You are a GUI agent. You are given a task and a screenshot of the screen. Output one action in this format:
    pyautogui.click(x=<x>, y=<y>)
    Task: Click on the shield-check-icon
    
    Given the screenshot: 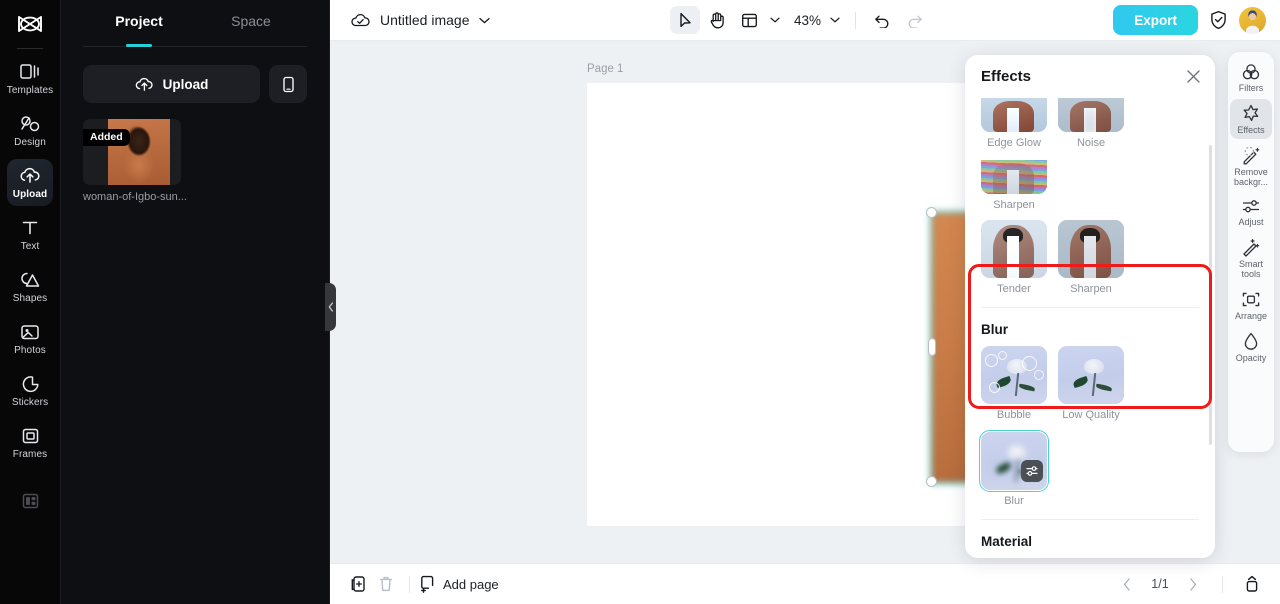 What is the action you would take?
    pyautogui.click(x=1218, y=20)
    